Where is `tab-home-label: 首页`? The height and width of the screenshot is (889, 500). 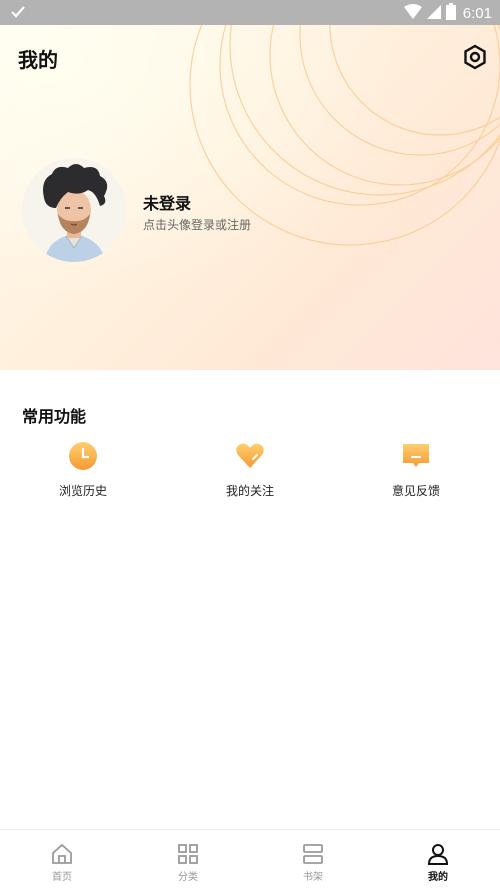
tab-home-label: 首页 is located at coordinates (62, 877).